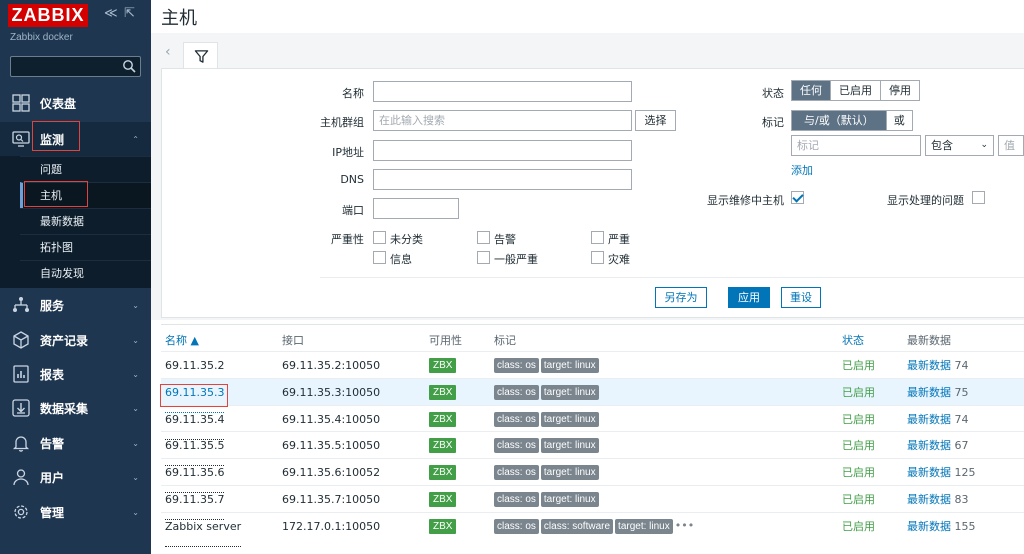  Describe the element at coordinates (597, 237) in the screenshot. I see `severity-high-checkbox` at that location.